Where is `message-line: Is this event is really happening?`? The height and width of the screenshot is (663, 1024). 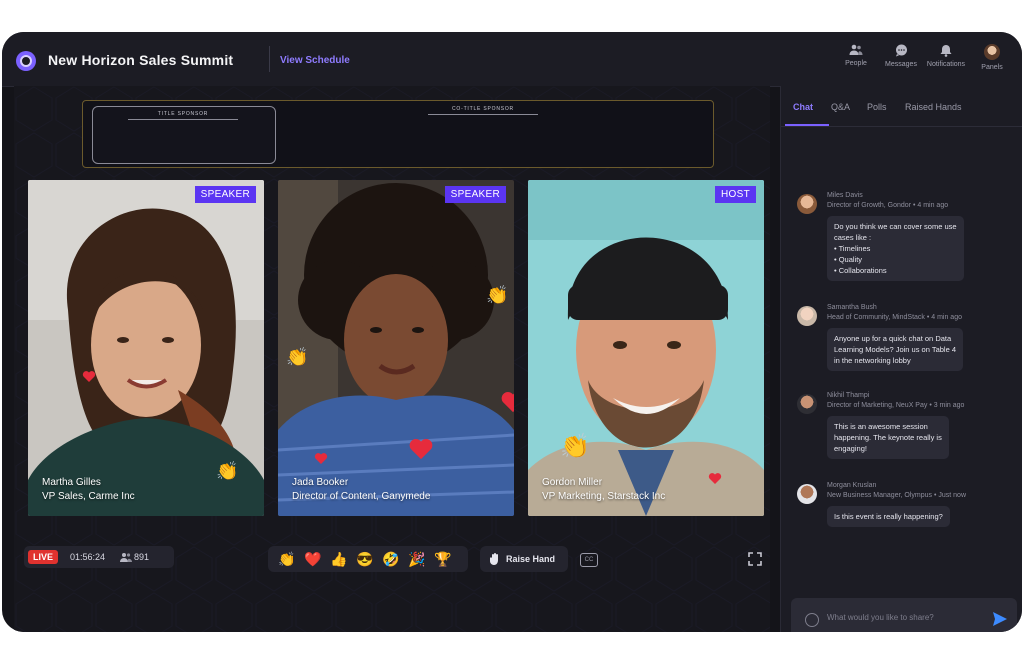
message-line: Is this event is really happening? is located at coordinates (888, 516).